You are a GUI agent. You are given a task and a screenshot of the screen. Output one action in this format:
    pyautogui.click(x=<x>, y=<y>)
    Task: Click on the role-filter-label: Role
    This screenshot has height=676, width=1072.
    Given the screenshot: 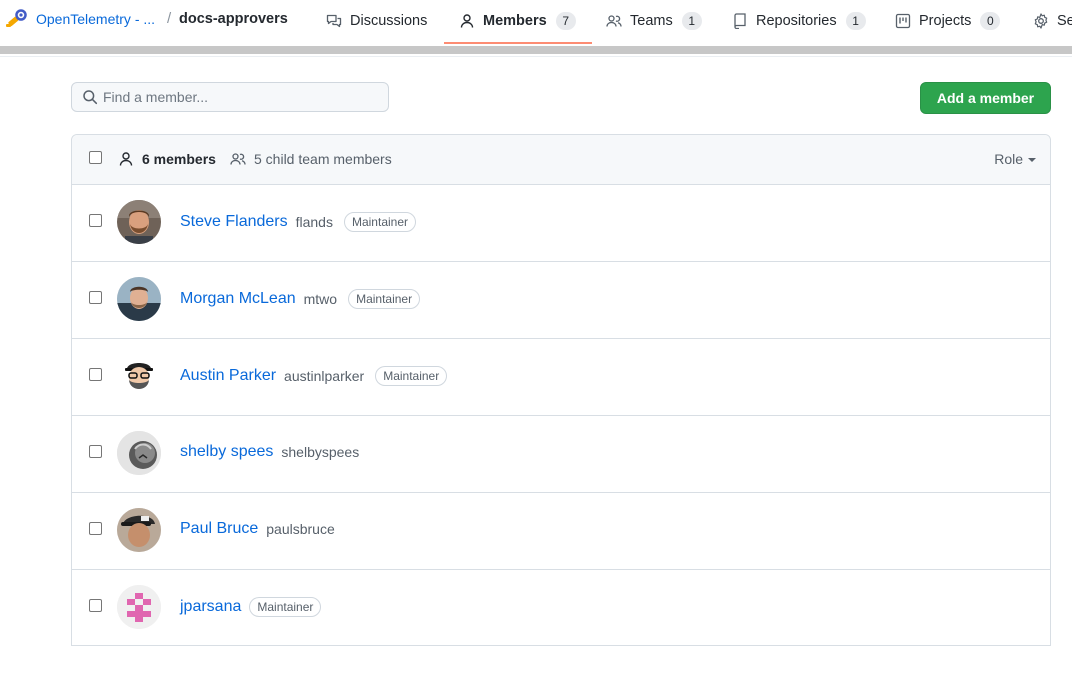 What is the action you would take?
    pyautogui.click(x=1008, y=159)
    